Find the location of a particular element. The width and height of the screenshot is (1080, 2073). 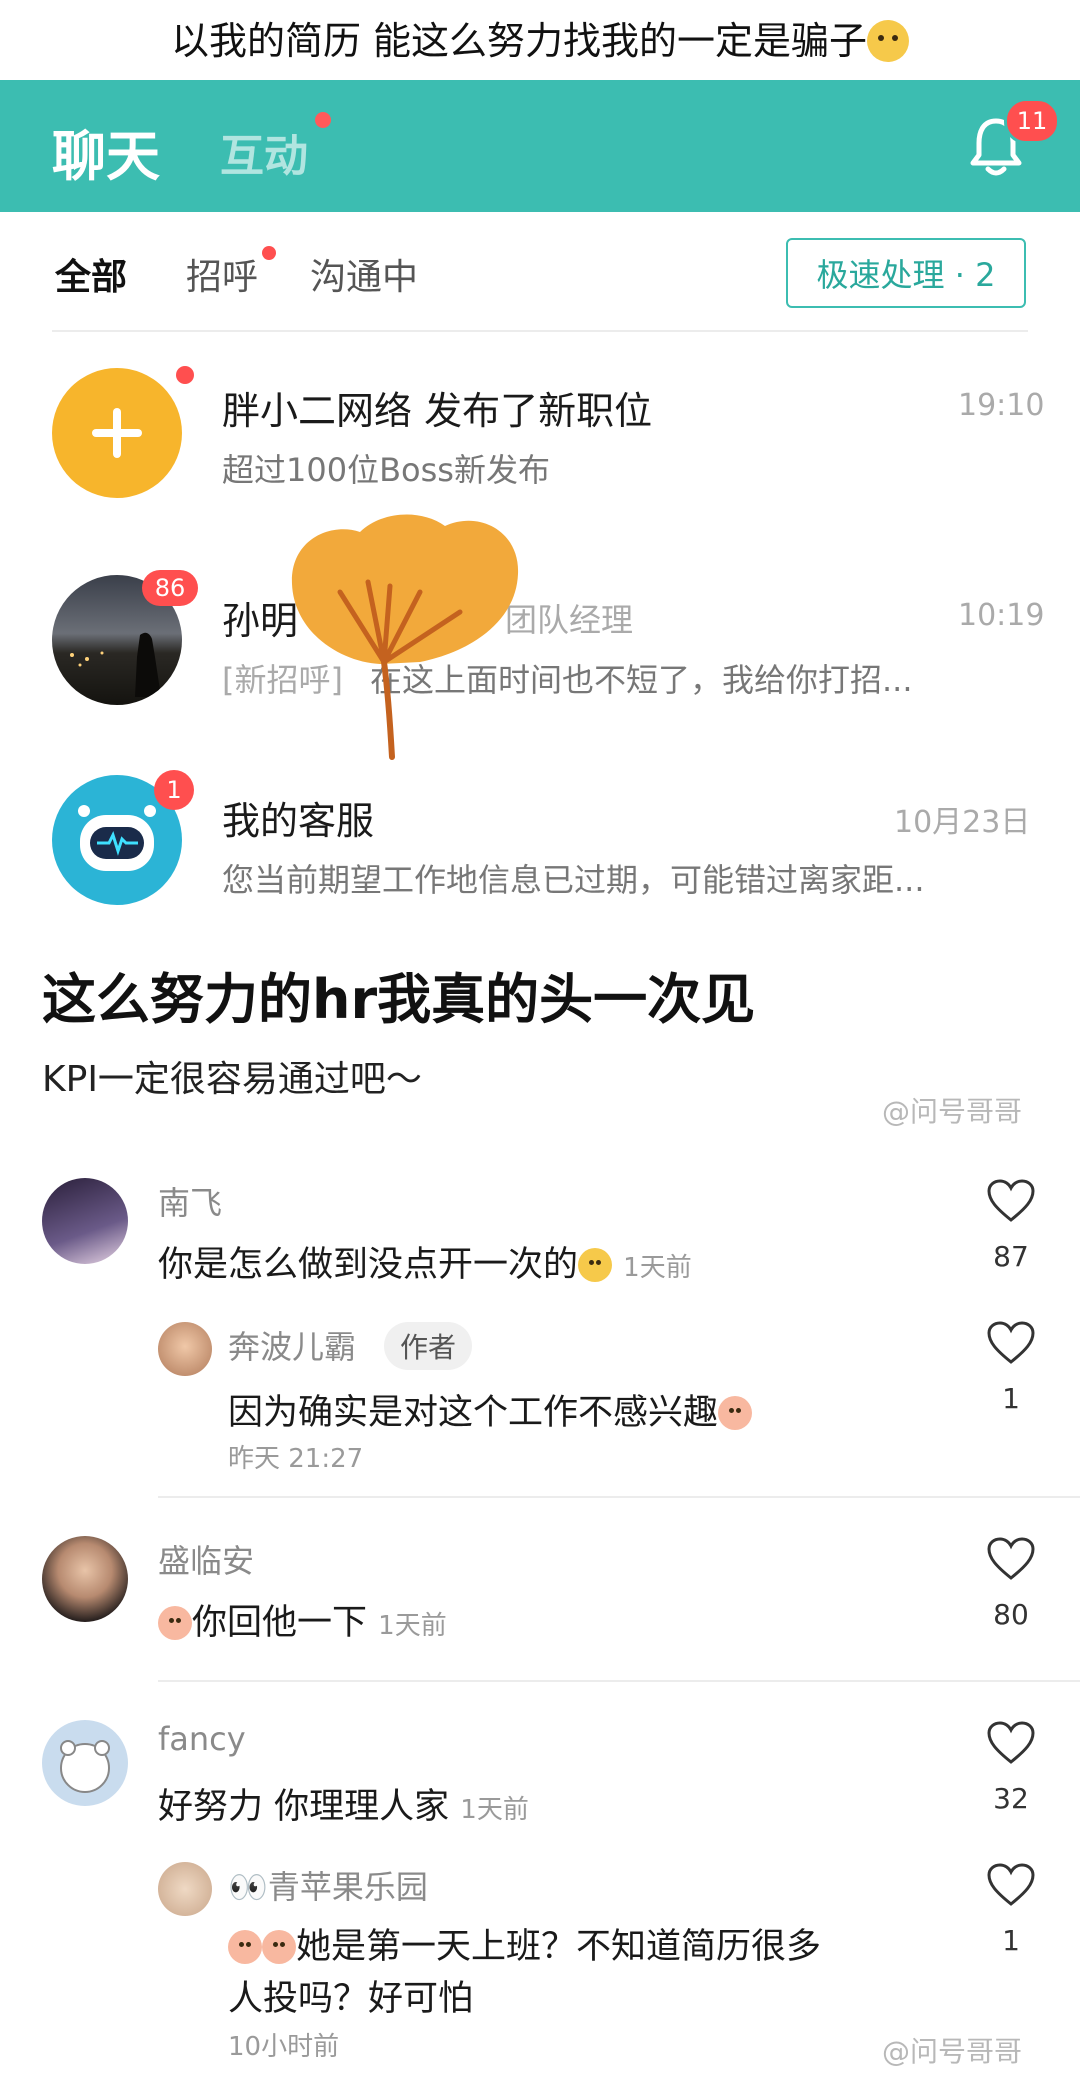

comment-text: 你是怎么做到没点开一次的 1天前 is located at coordinates (425, 1265).